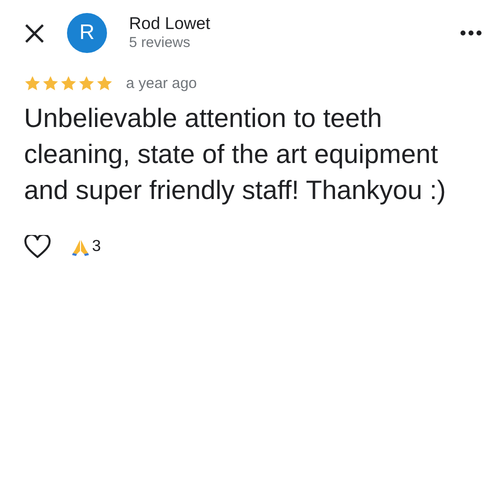  What do you see at coordinates (161, 83) in the screenshot?
I see `review-time: a year ago` at bounding box center [161, 83].